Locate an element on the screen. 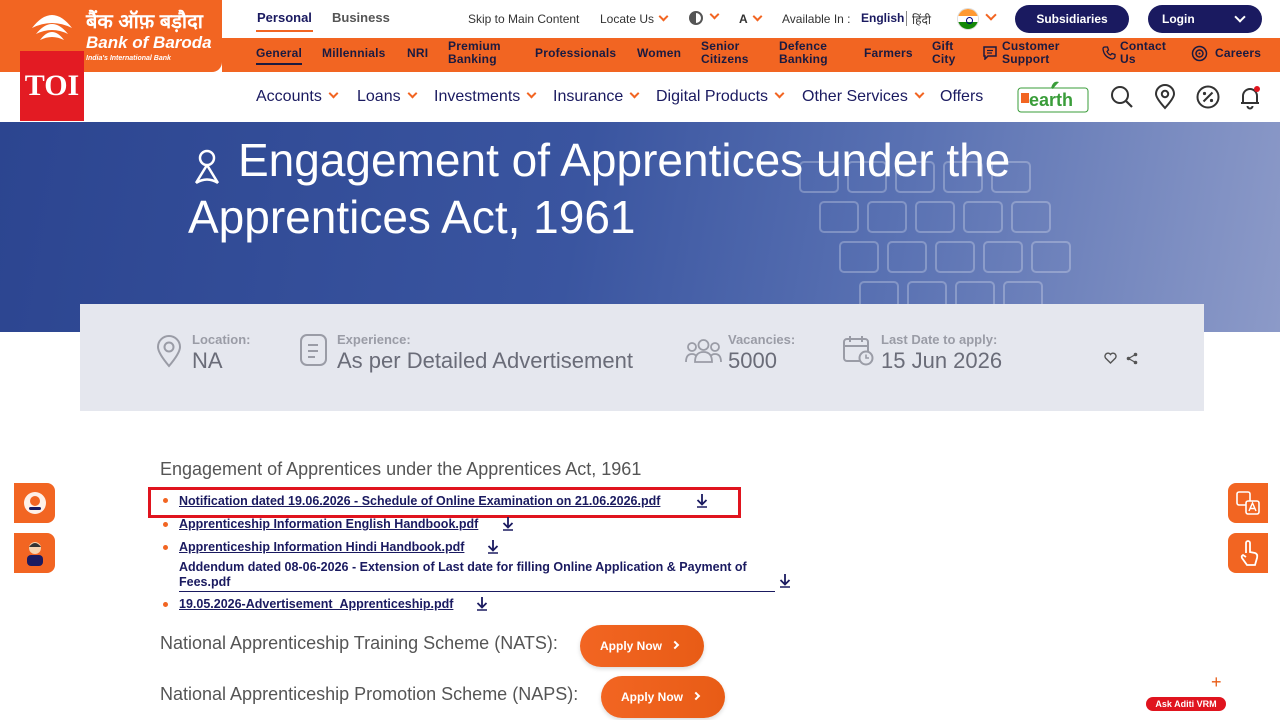 The height and width of the screenshot is (720, 1280). experience-value: As per Detailed Advertisement is located at coordinates (485, 360).